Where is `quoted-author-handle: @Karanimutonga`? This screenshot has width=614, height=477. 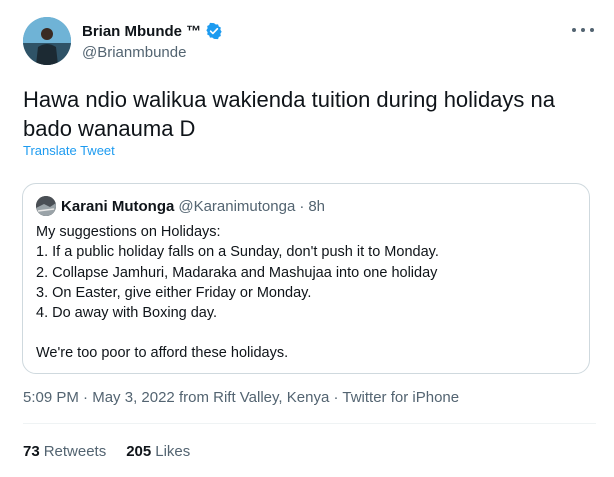 quoted-author-handle: @Karanimutonga is located at coordinates (237, 206).